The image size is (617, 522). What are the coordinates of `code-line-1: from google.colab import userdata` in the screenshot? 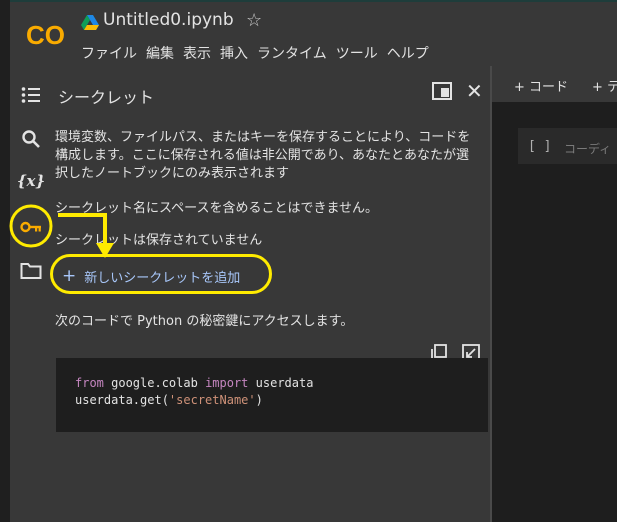 It's located at (194, 383).